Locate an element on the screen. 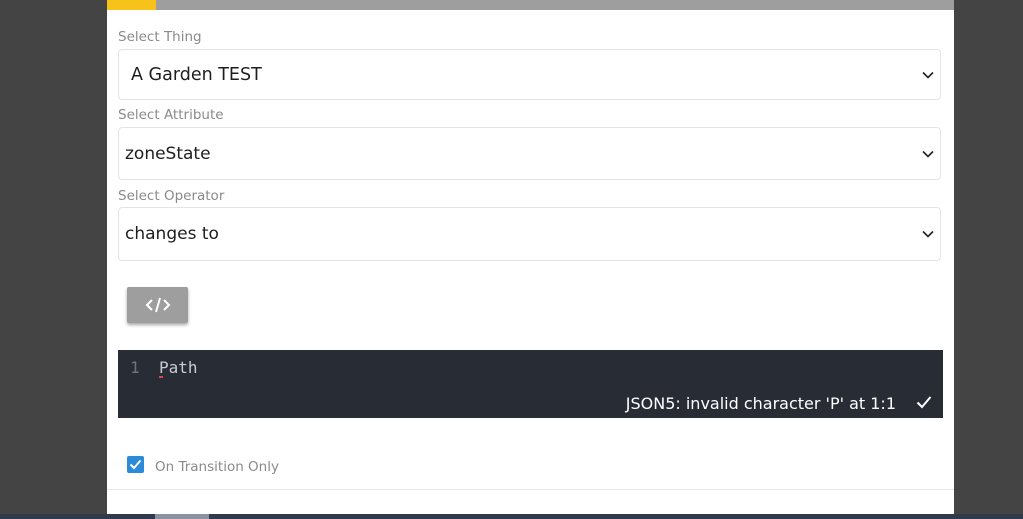  code-line: Path is located at coordinates (178, 367).